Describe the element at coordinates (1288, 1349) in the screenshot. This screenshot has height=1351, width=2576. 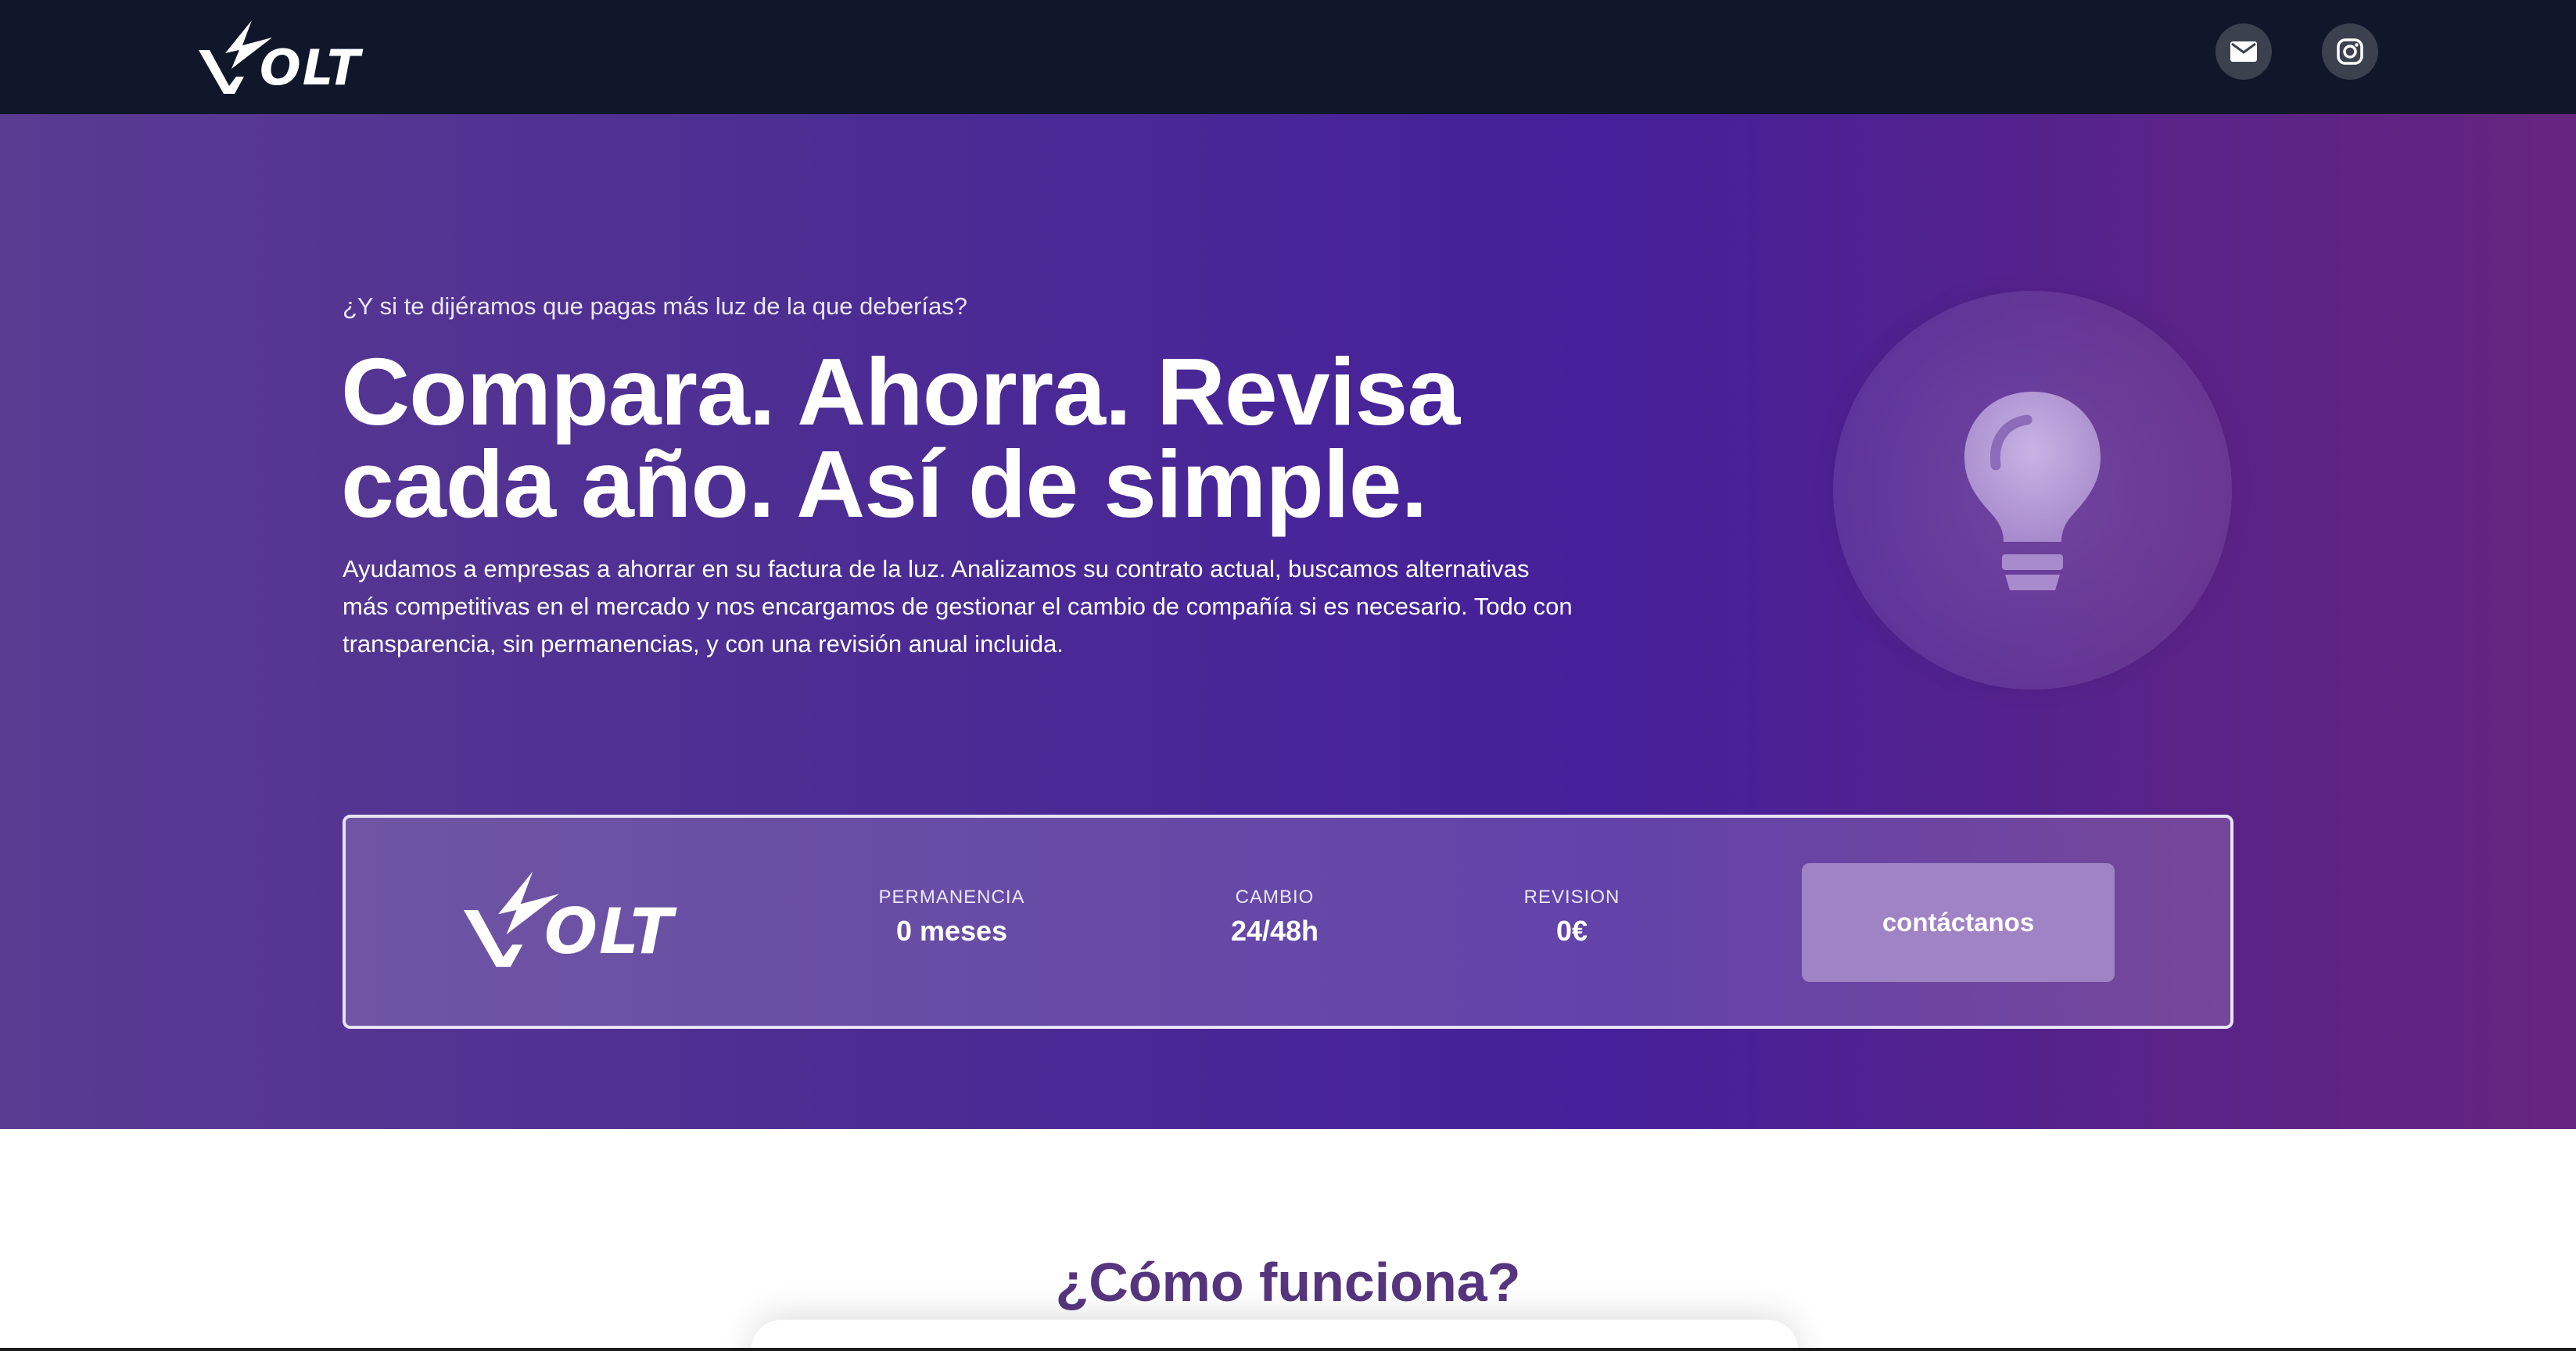
I see `divider` at that location.